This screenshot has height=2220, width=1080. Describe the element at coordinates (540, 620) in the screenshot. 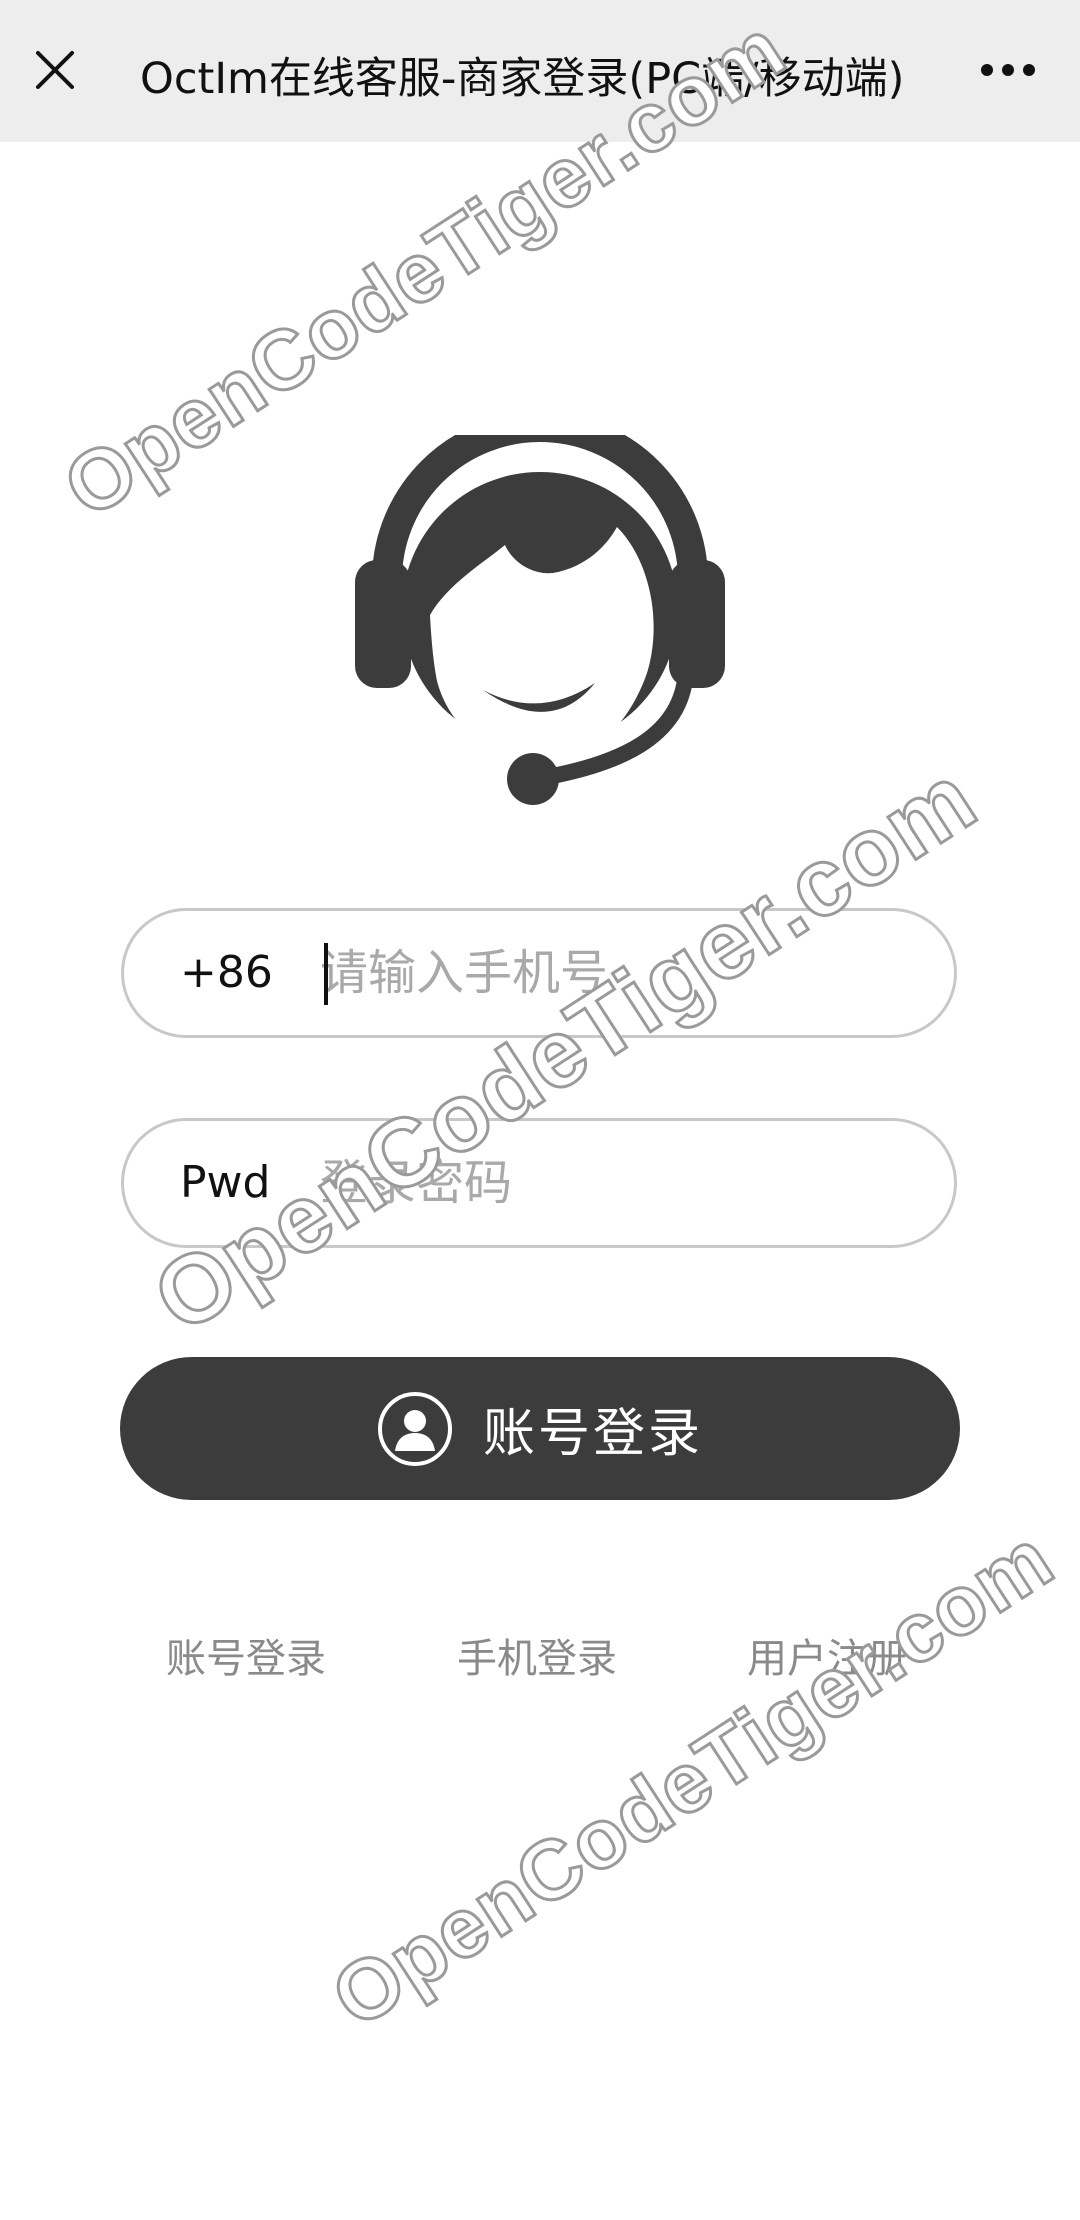

I see `customer-service-headset-icon` at that location.